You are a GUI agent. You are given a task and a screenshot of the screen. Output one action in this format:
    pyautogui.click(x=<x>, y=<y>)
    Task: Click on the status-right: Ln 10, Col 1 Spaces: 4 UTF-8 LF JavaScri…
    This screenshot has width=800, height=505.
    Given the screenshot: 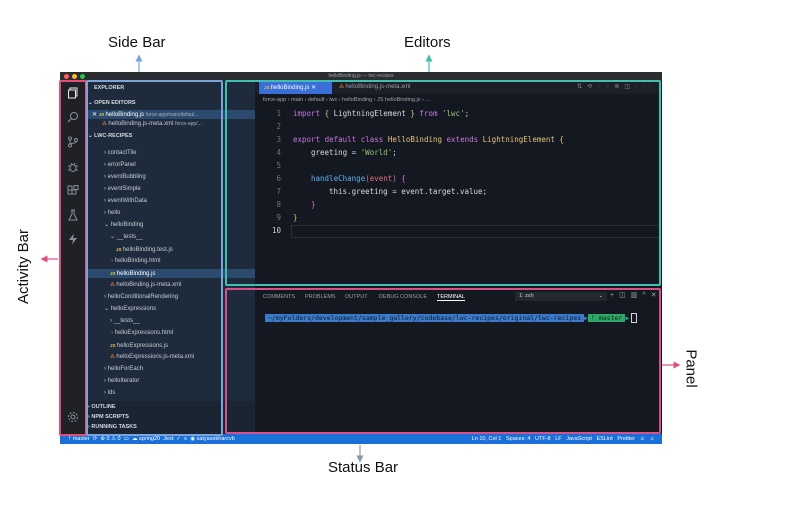 What is the action you would take?
    pyautogui.click(x=563, y=439)
    